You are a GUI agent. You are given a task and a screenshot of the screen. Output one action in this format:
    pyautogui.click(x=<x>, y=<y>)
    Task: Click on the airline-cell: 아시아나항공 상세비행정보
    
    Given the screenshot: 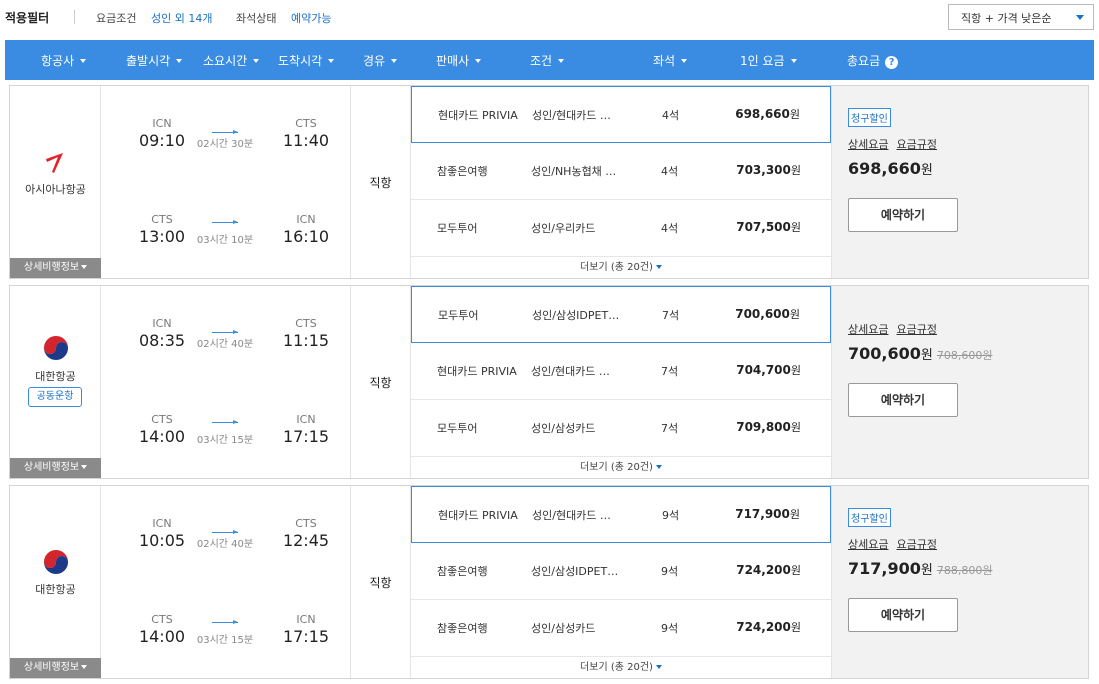 What is the action you would take?
    pyautogui.click(x=55, y=182)
    